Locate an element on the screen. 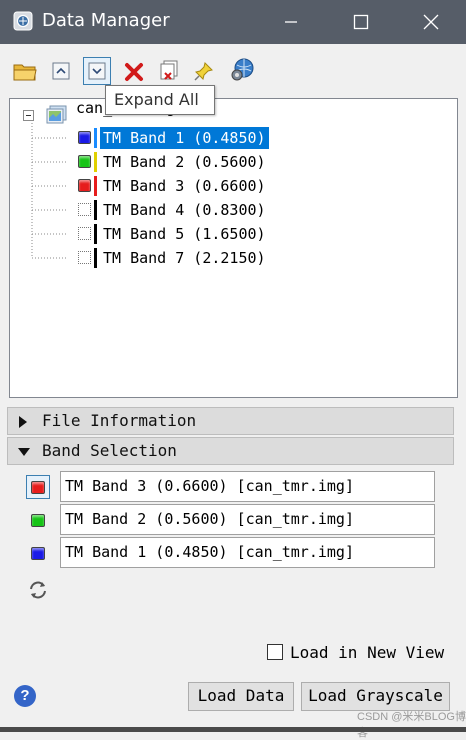 The width and height of the screenshot is (466, 740). settings-globe-icon is located at coordinates (242, 69).